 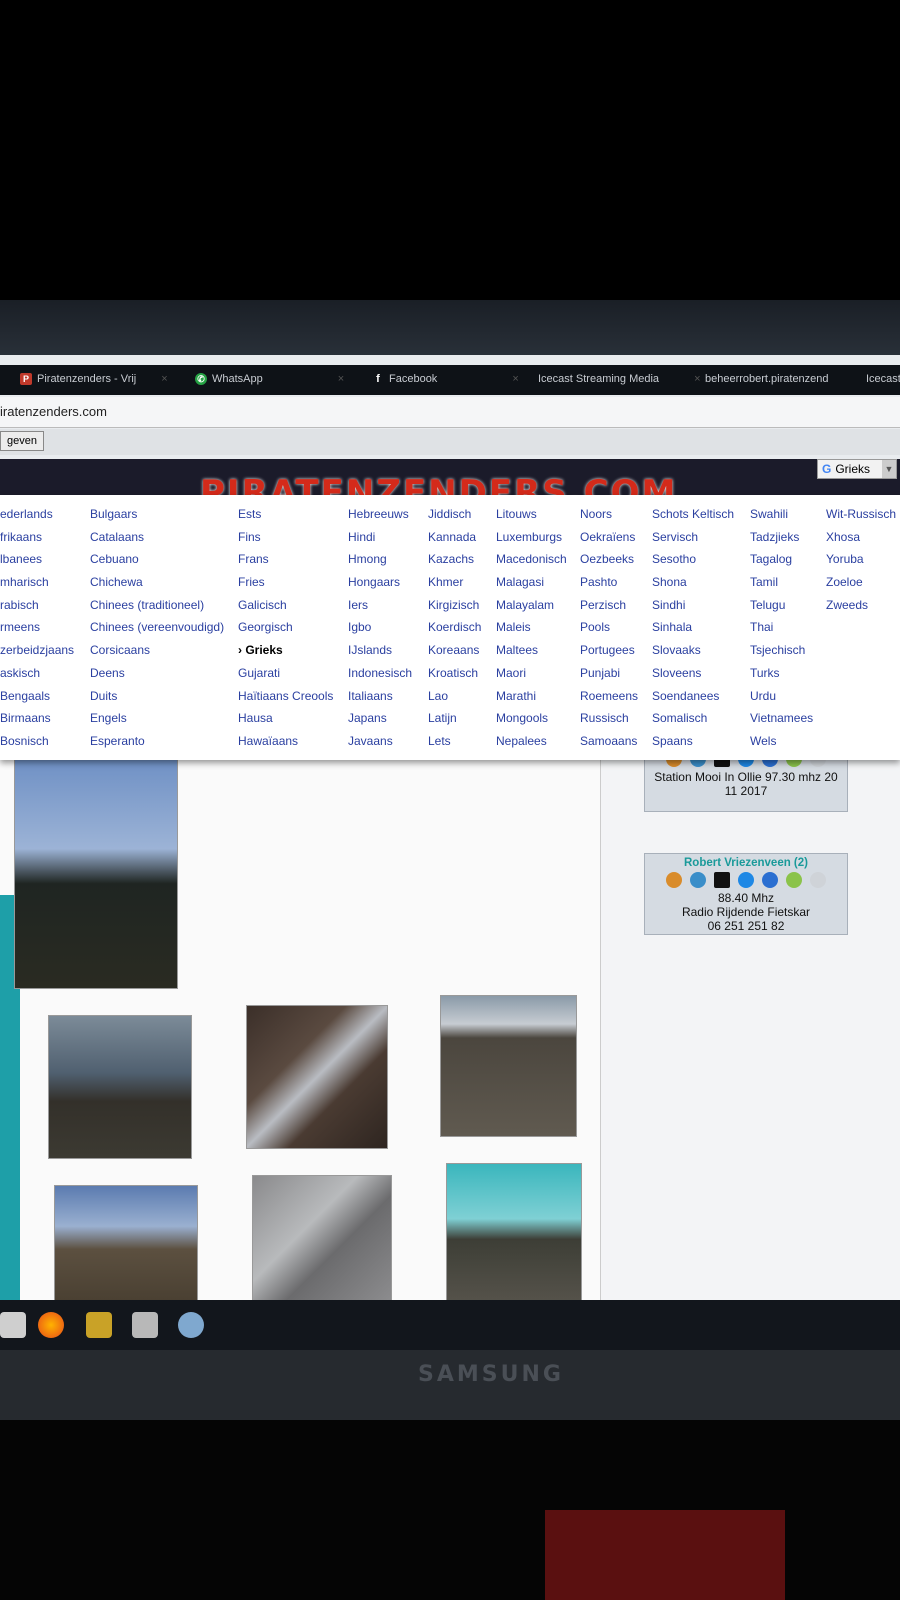 I want to click on language-option: Nepalees, so click(x=537, y=741).